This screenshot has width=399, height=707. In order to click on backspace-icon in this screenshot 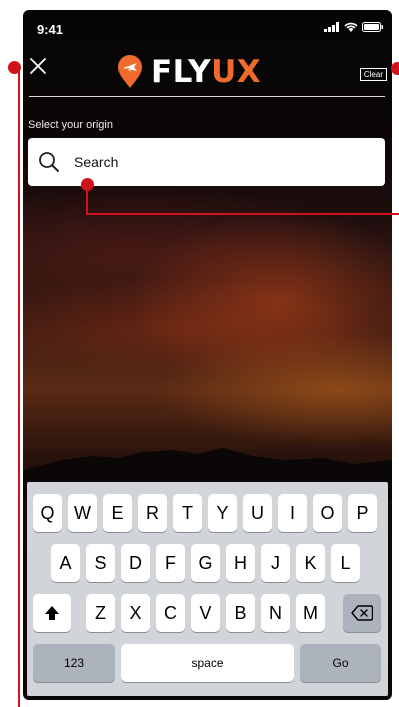, I will do `click(362, 613)`.